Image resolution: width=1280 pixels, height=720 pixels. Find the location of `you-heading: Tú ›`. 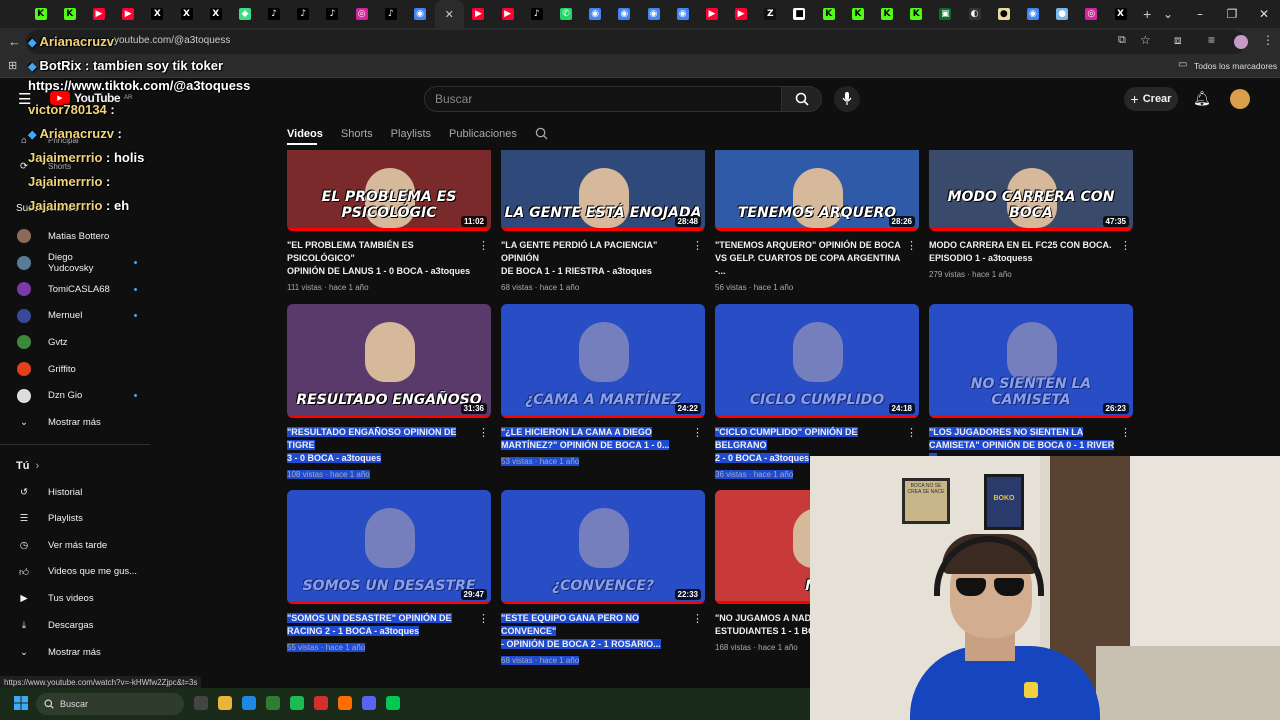

you-heading: Tú › is located at coordinates (27, 466).